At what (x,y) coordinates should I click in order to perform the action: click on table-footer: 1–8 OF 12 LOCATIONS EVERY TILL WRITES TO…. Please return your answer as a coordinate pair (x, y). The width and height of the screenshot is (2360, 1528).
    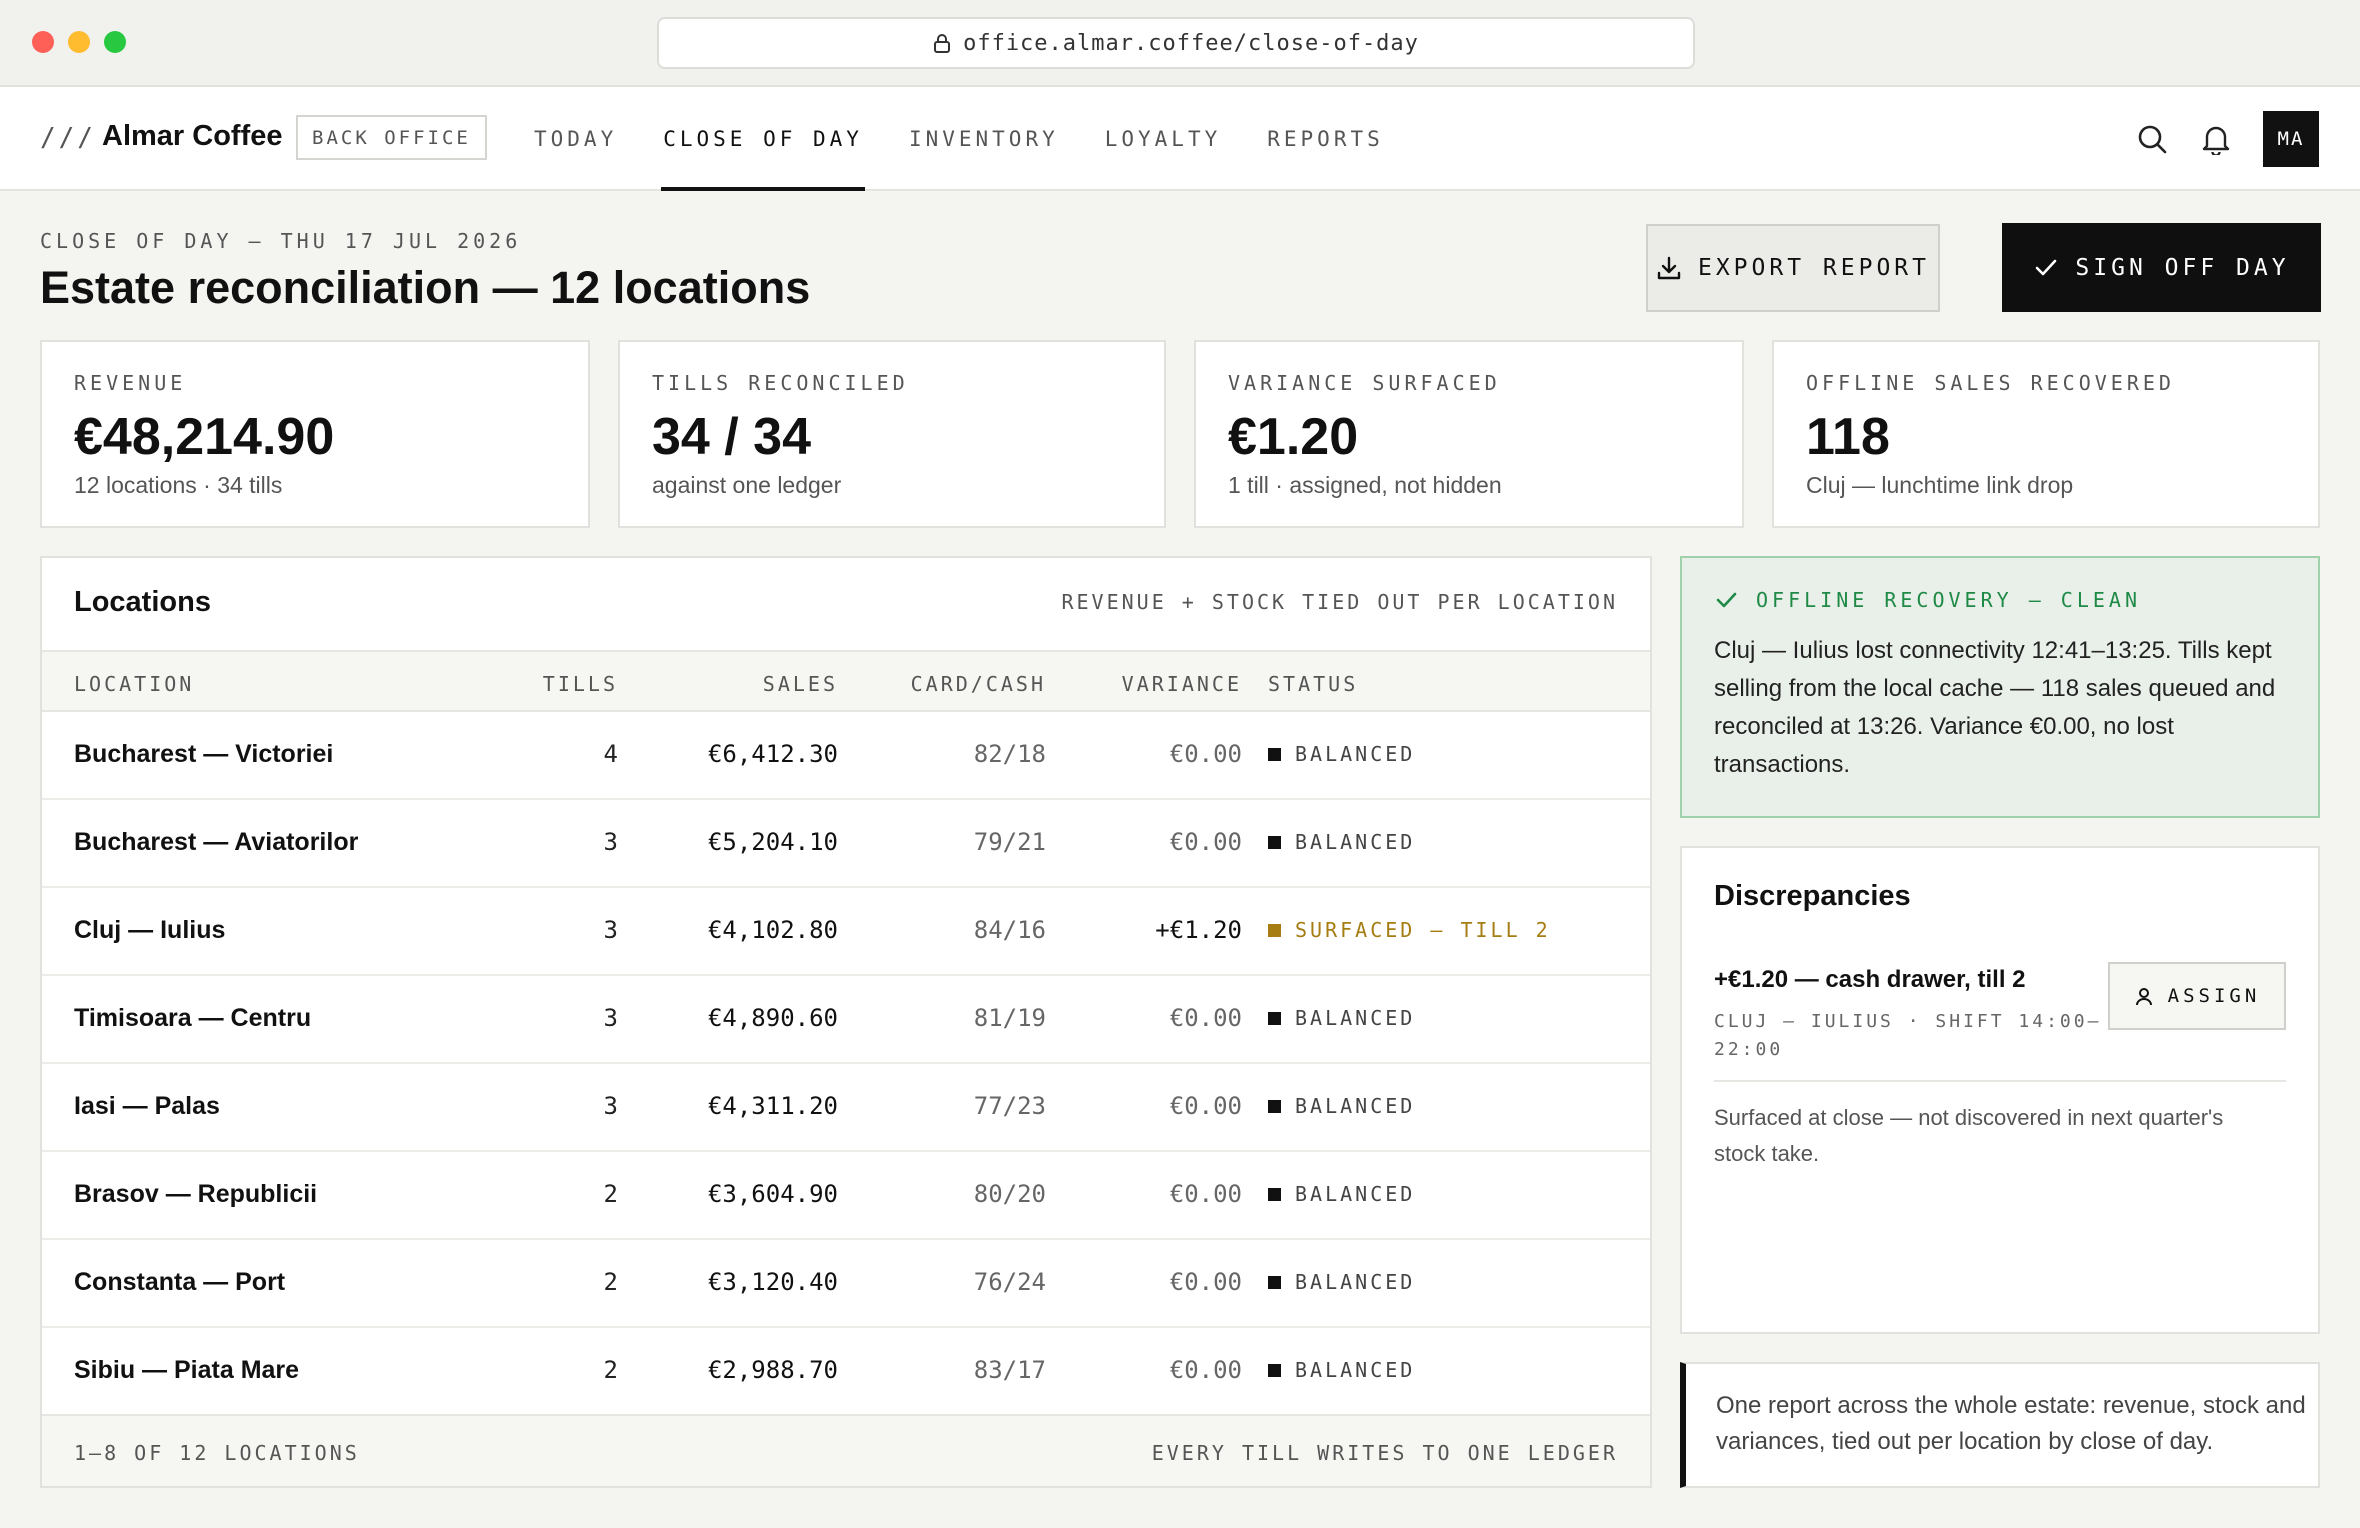
    Looking at the image, I should click on (846, 1450).